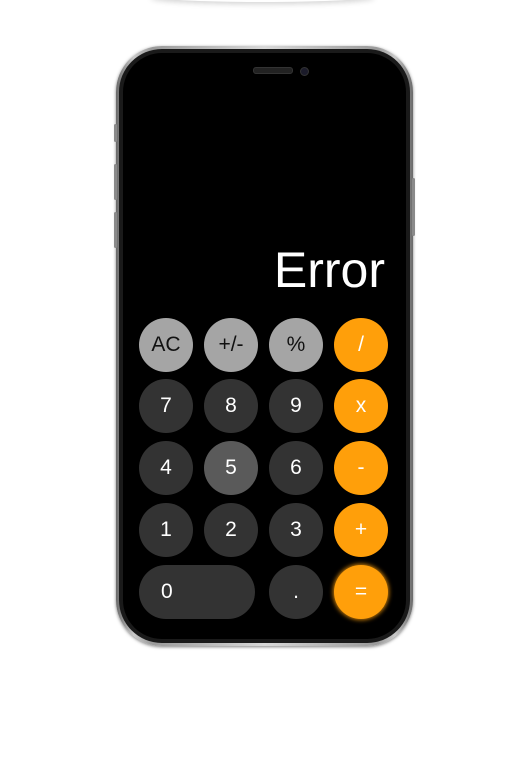 This screenshot has width=510, height=768. I want to click on multiply-button: x, so click(361, 406).